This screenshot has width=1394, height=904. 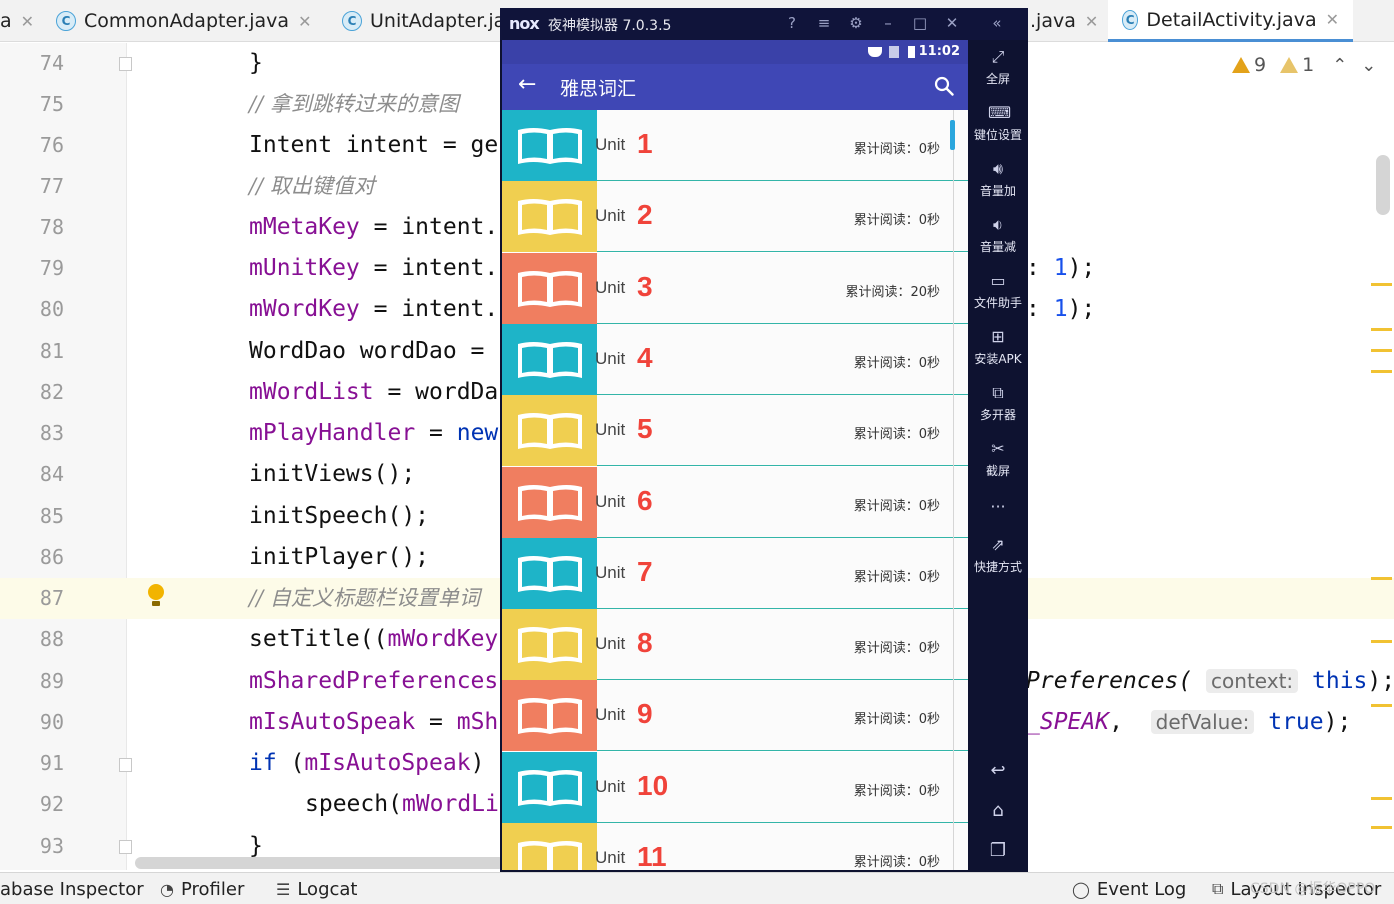 What do you see at coordinates (998, 459) in the screenshot?
I see `side-panel-scissors: ✂ 截屏` at bounding box center [998, 459].